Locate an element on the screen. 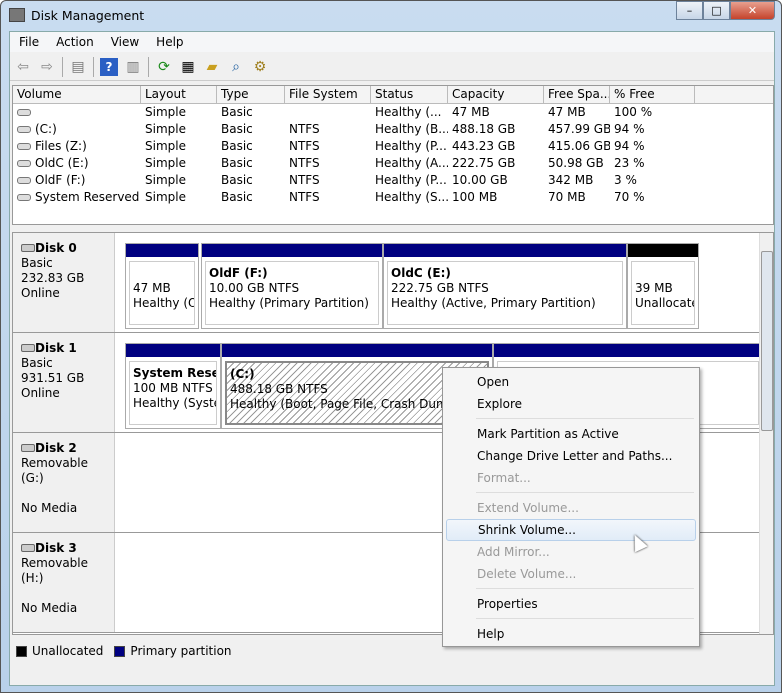 This screenshot has height=693, width=782. menu-separator is located at coordinates (585, 418).